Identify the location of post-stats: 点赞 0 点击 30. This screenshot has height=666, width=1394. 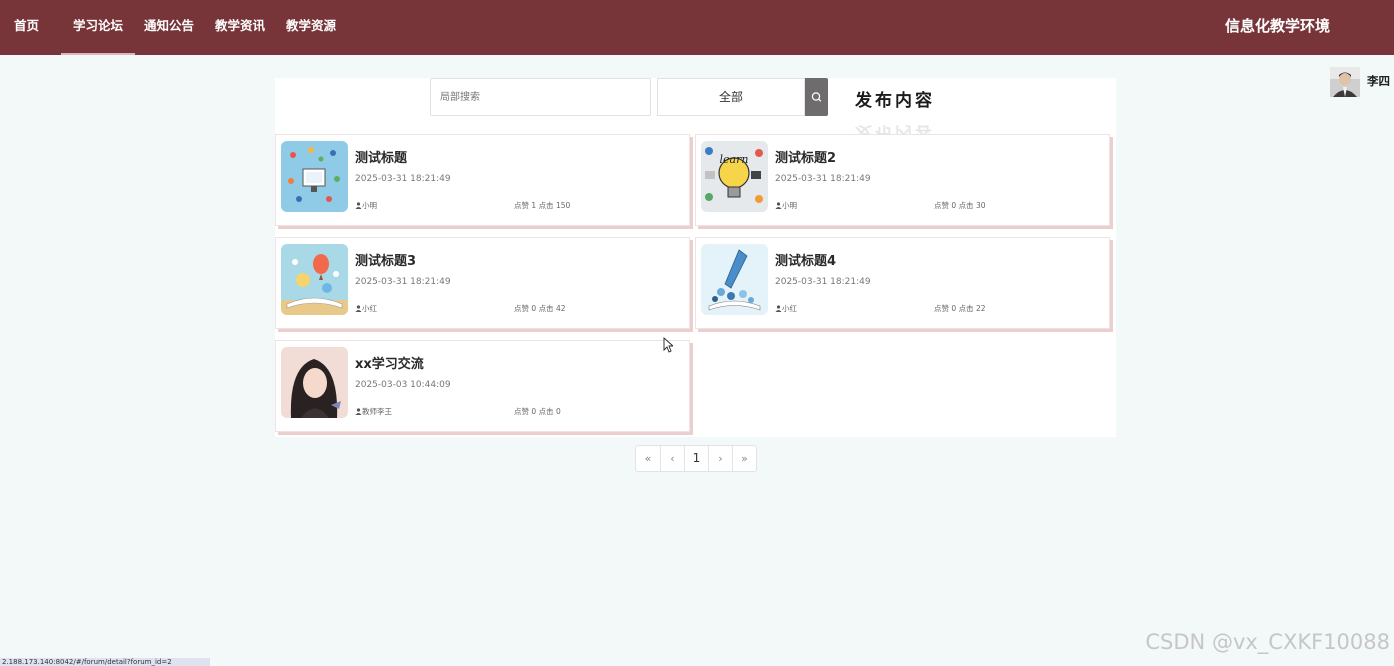
(960, 205).